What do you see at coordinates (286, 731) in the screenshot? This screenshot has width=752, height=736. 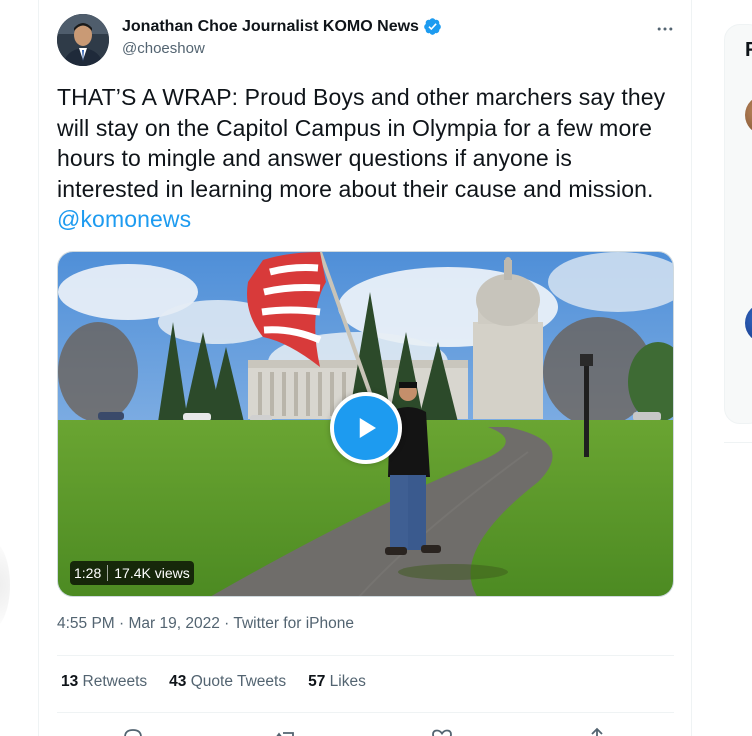 I see `retweet-icon` at bounding box center [286, 731].